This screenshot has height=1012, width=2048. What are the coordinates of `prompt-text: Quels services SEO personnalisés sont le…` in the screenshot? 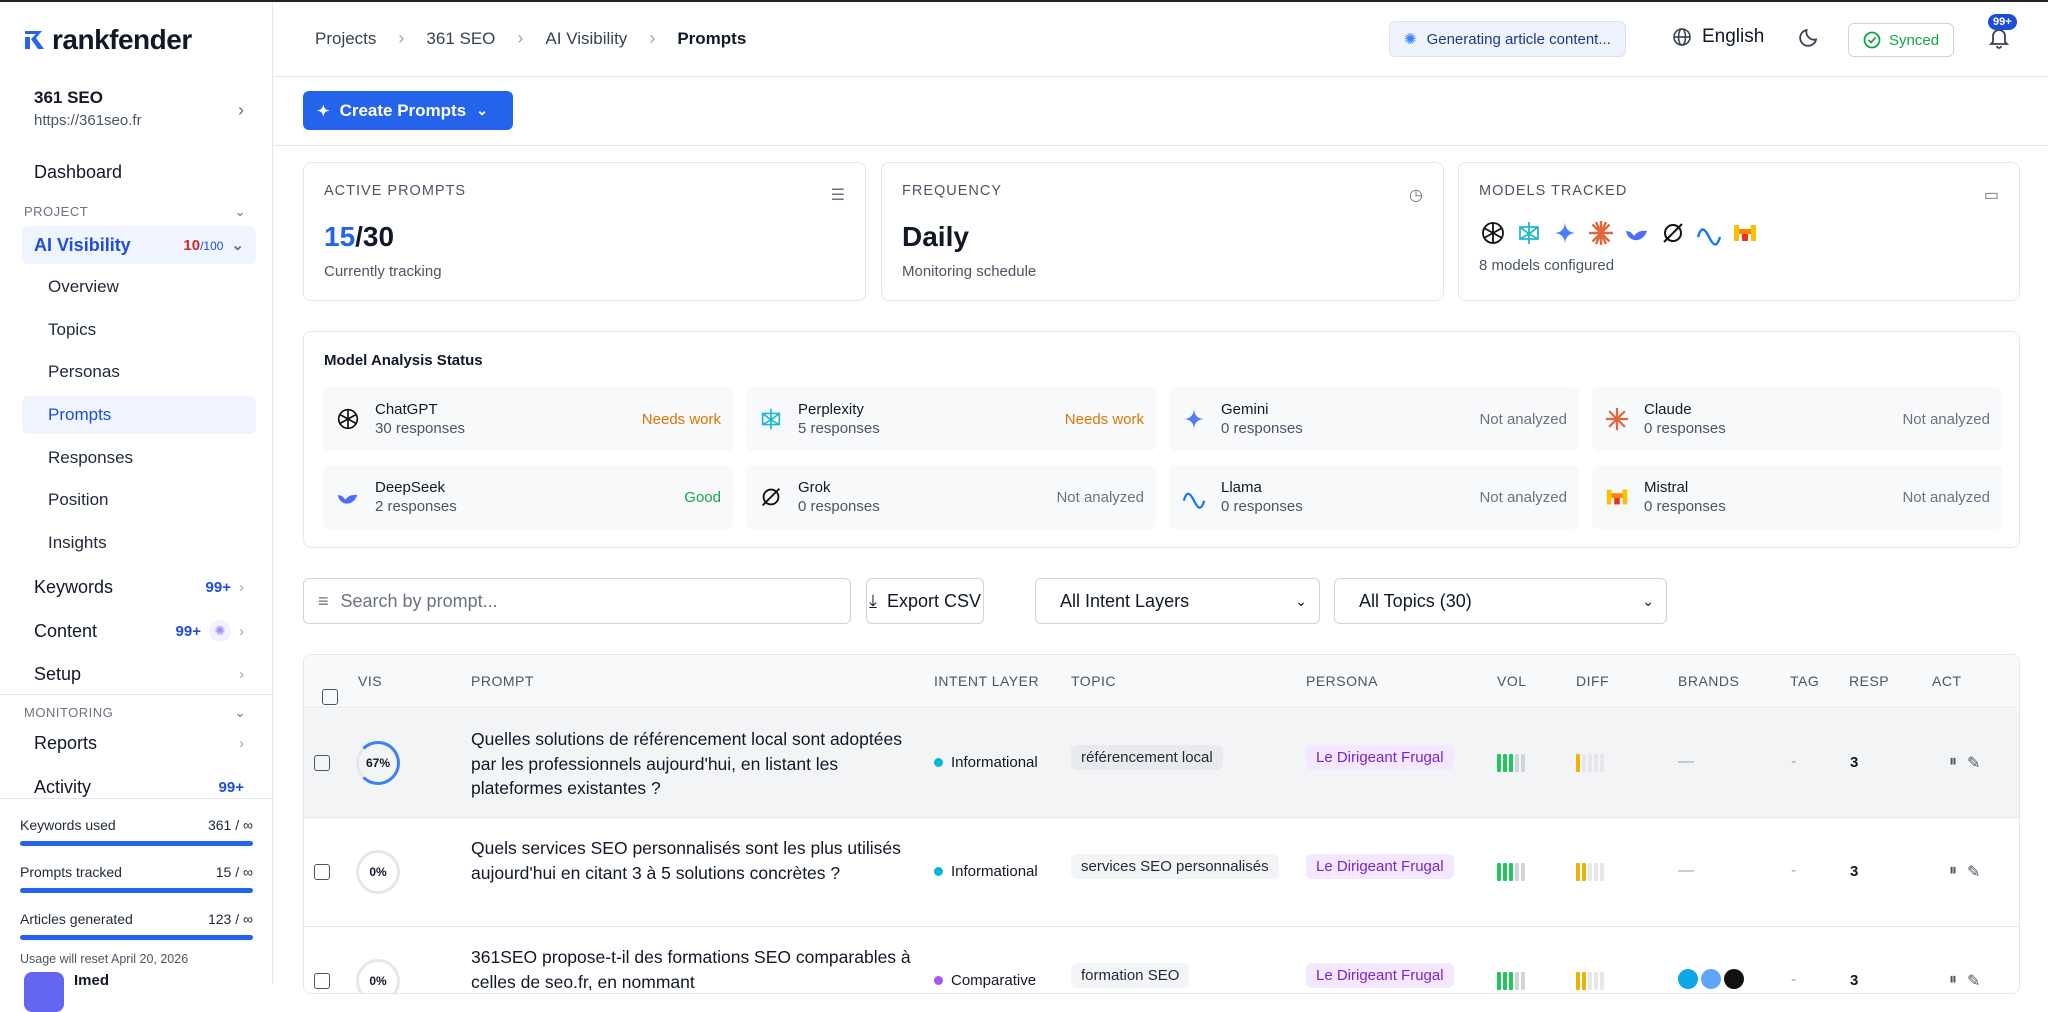 It's located at (691, 860).